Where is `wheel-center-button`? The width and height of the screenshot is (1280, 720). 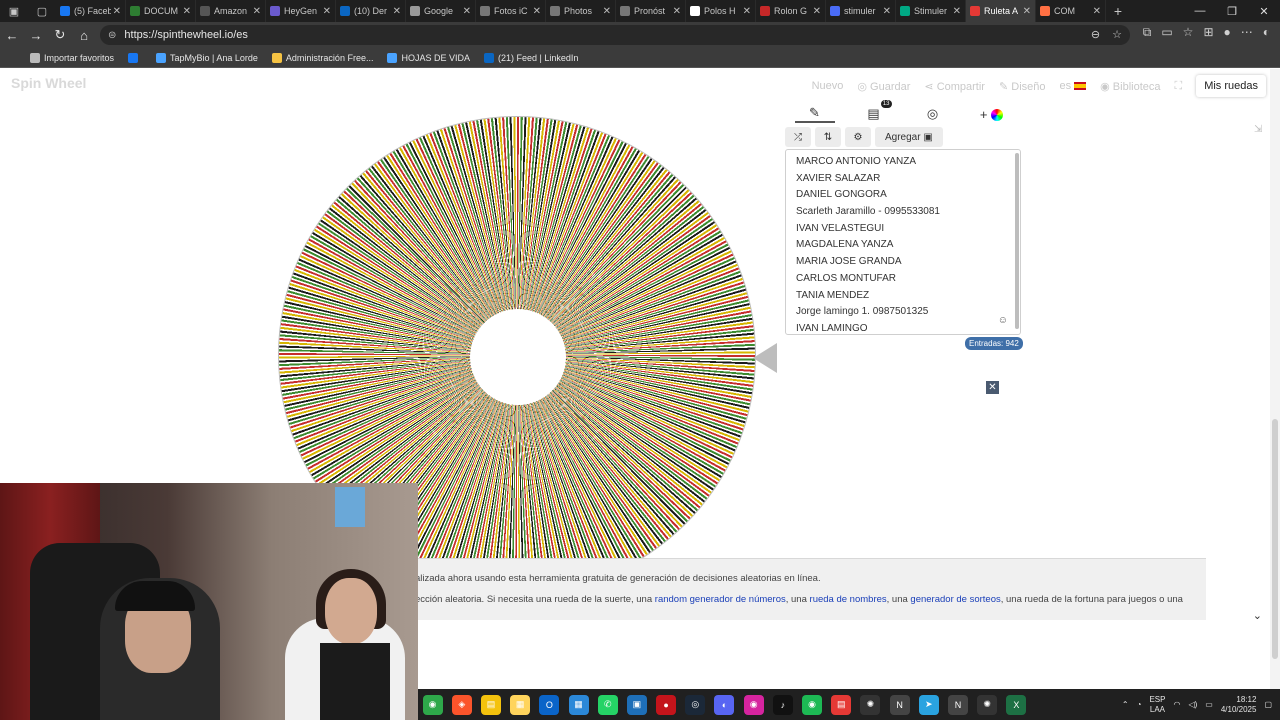 wheel-center-button is located at coordinates (518, 357).